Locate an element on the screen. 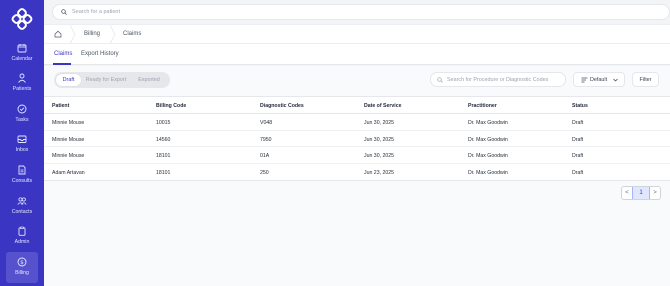 Image resolution: width=670 pixels, height=286 pixels. code-search-box is located at coordinates (498, 79).